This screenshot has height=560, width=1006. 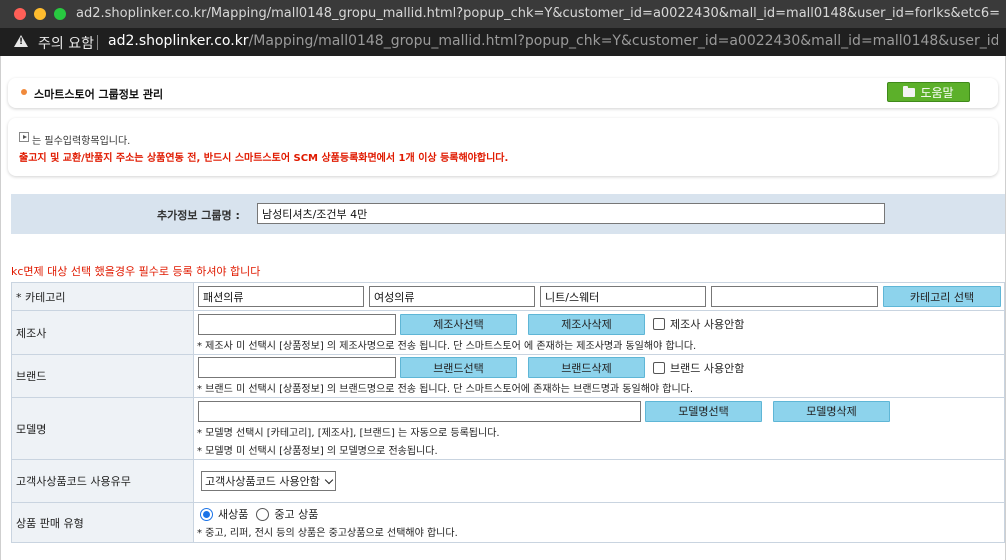 What do you see at coordinates (21, 41) in the screenshot?
I see `warning-icon` at bounding box center [21, 41].